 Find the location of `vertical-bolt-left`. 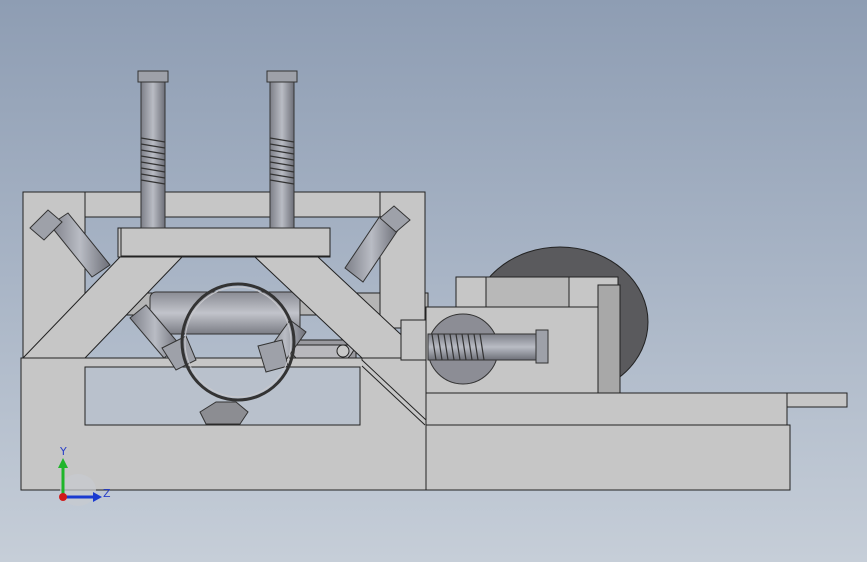

vertical-bolt-left is located at coordinates (153, 149).